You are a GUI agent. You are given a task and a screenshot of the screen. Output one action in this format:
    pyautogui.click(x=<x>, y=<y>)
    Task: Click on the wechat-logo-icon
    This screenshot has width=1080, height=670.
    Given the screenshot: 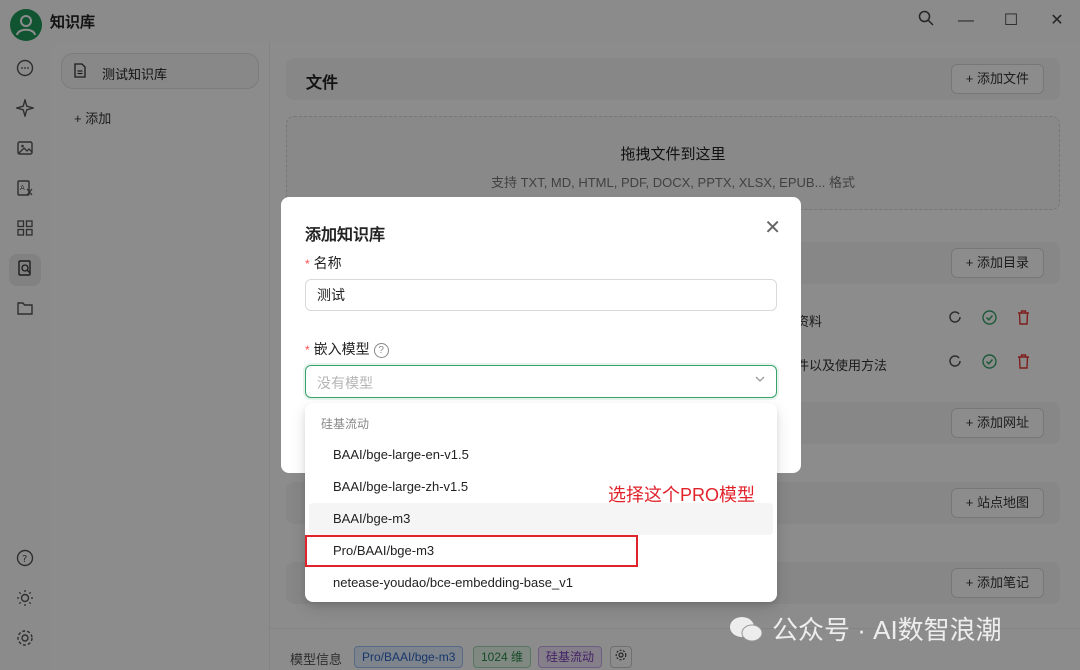 What is the action you would take?
    pyautogui.click(x=746, y=629)
    